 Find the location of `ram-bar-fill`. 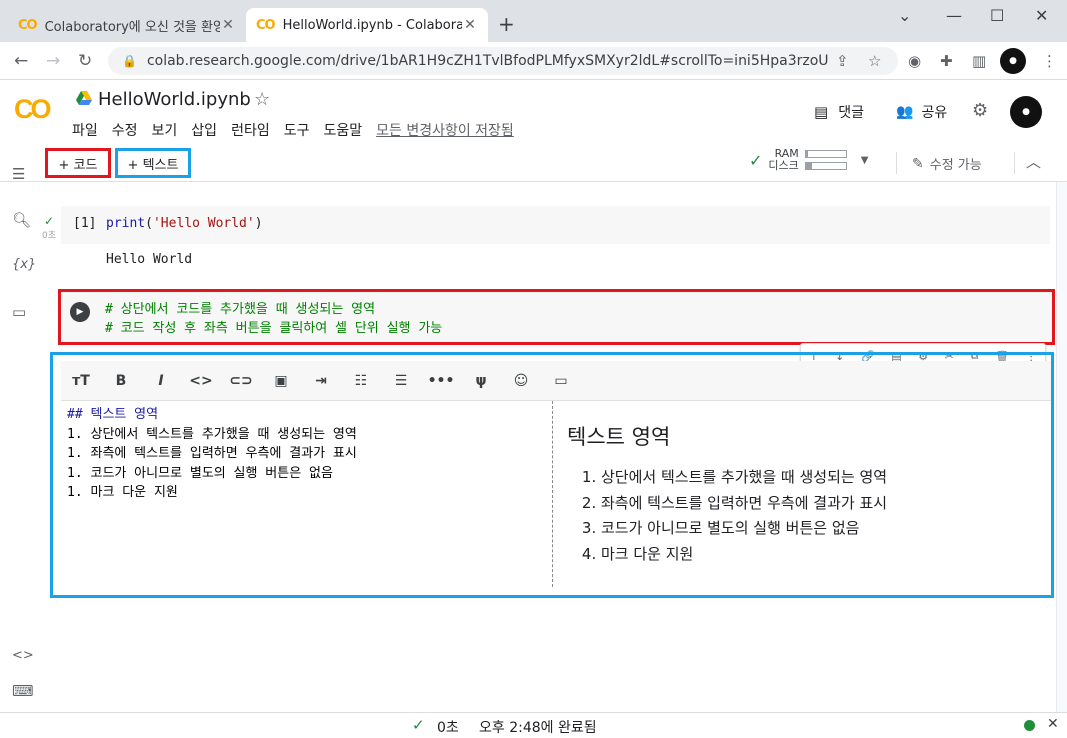

ram-bar-fill is located at coordinates (806, 154).